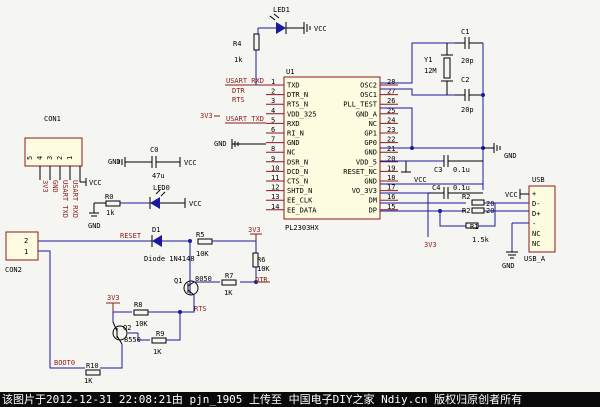 This screenshot has height=407, width=600. Describe the element at coordinates (113, 203) in the screenshot. I see `r0-symbol` at that location.